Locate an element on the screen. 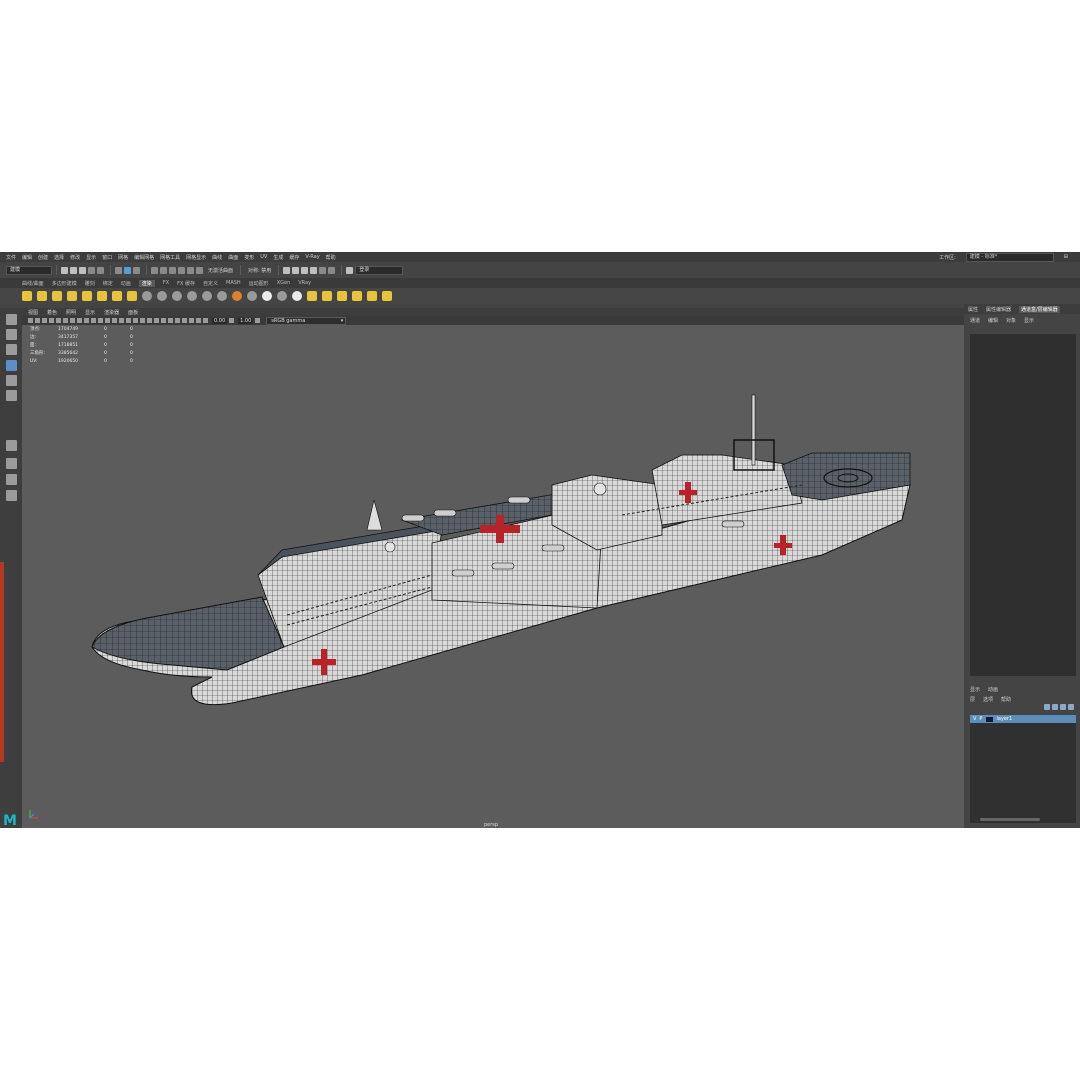 Image resolution: width=1080 pixels, height=1080 pixels. paint-select-icon is located at coordinates (11, 349).